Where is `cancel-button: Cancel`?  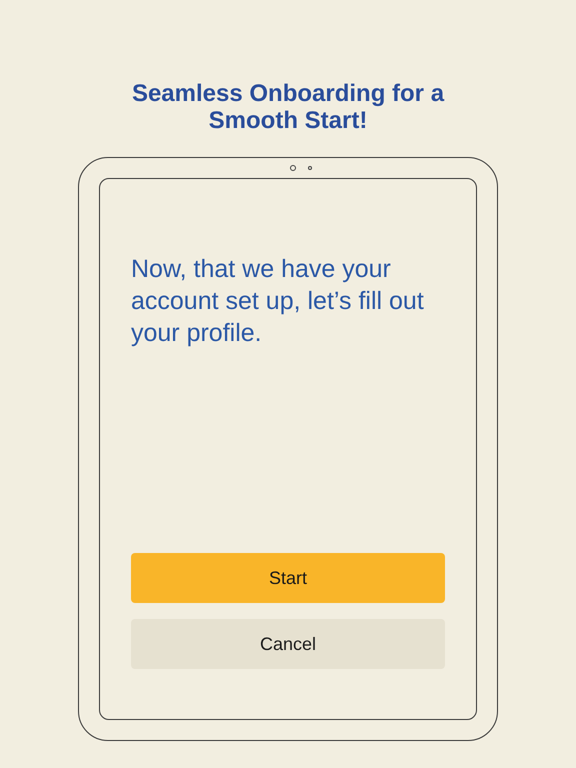
cancel-button: Cancel is located at coordinates (288, 644).